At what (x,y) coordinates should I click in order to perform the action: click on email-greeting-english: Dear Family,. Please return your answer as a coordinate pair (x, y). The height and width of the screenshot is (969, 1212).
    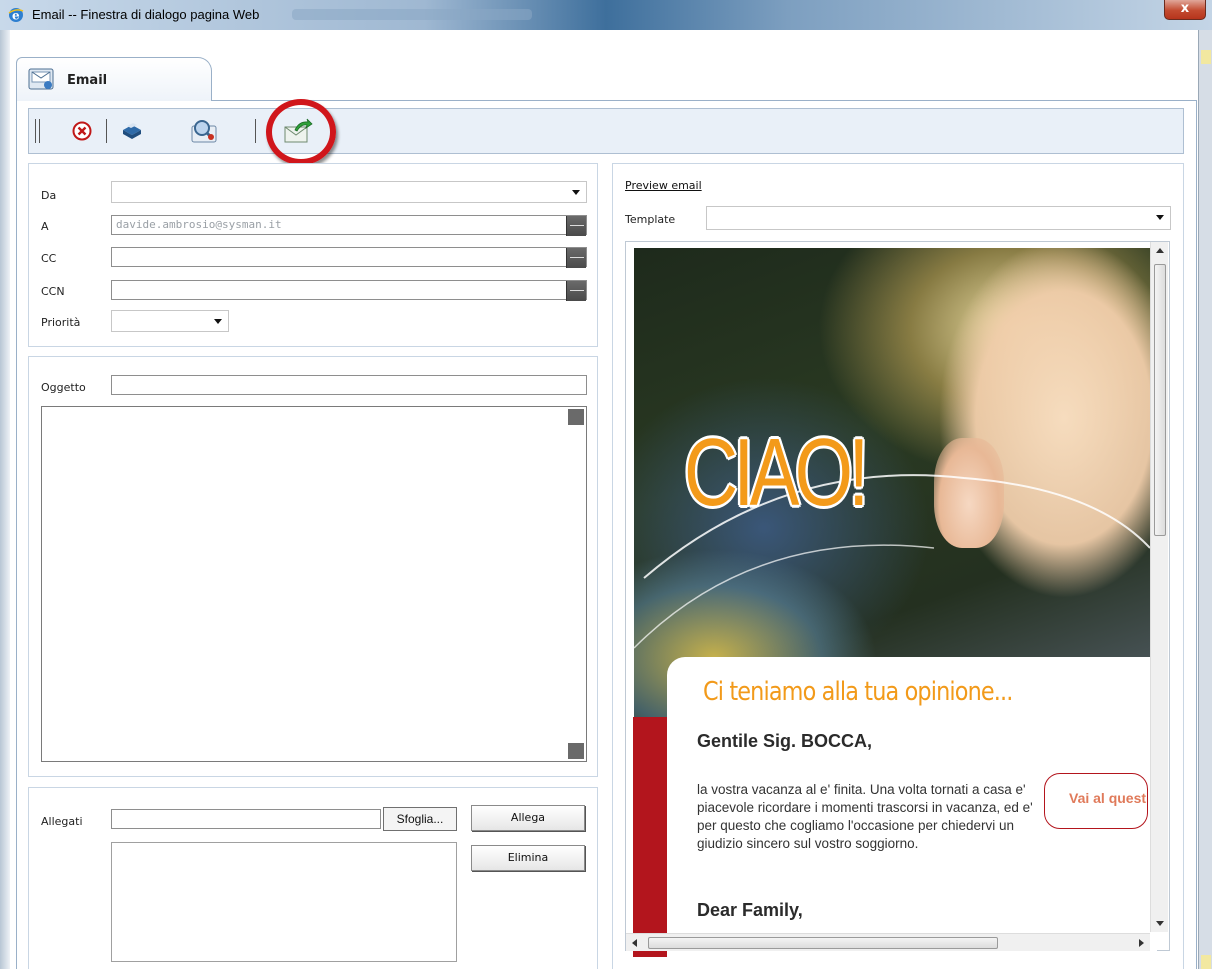
    Looking at the image, I should click on (750, 910).